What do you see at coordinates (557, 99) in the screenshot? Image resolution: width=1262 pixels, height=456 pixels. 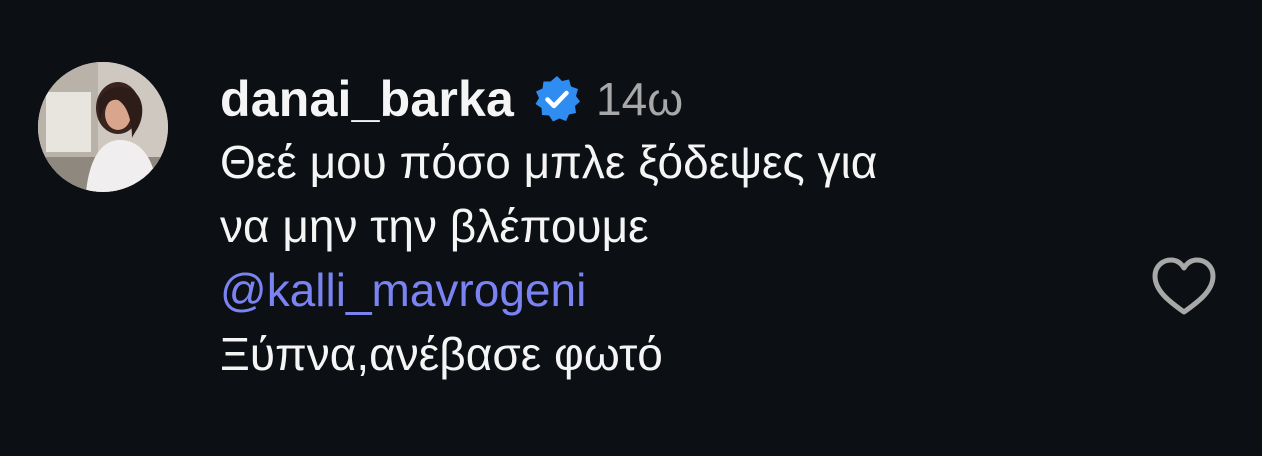 I see `verified-badge-icon` at bounding box center [557, 99].